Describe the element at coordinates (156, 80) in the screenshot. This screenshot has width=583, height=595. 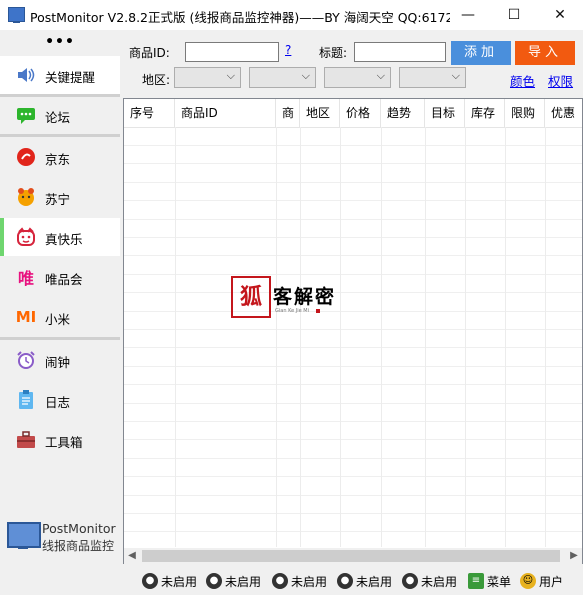
I see `region-label: 地区:` at that location.